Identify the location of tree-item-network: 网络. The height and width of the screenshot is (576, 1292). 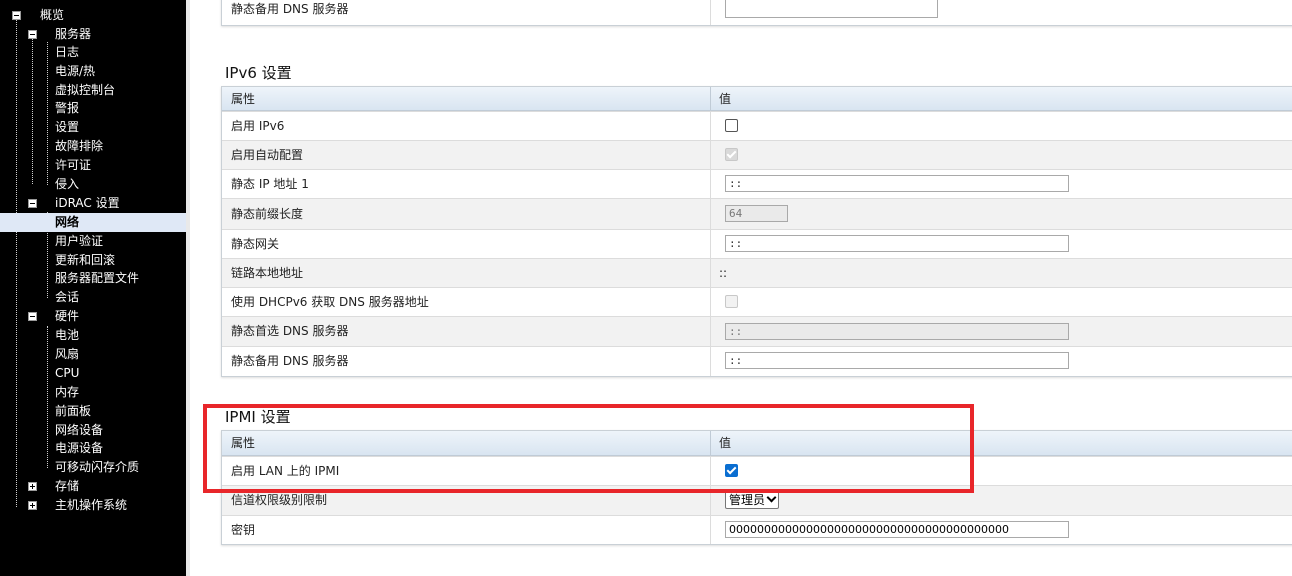
(93, 222).